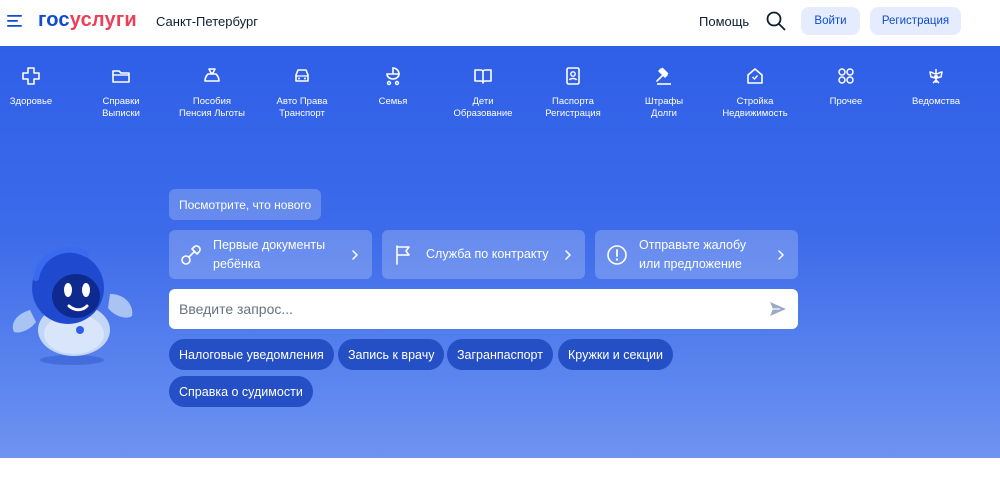 This screenshot has width=1000, height=489. I want to click on robot-mascot-image, so click(72, 305).